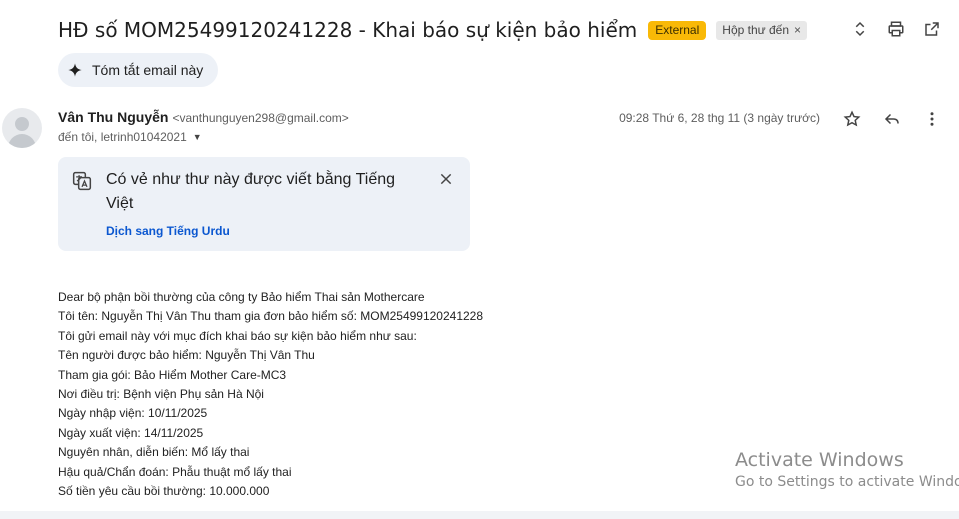 This screenshot has height=519, width=959. I want to click on recipients-text: đến tôi, letrinh01042021, so click(122, 137).